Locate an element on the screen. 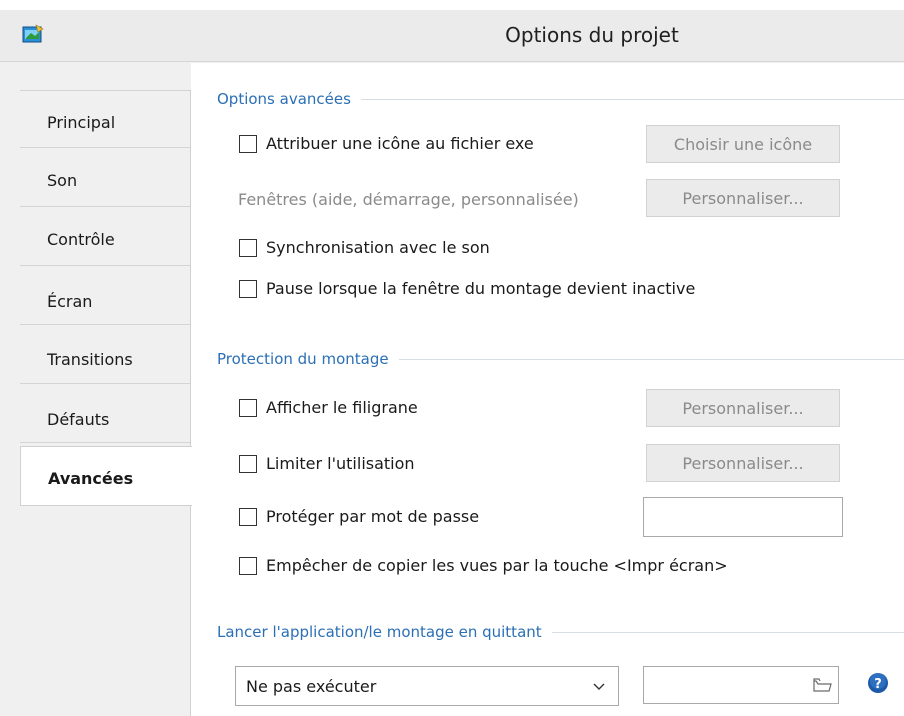  sync-sound-row: Synchronisation avec le son is located at coordinates (364, 247).